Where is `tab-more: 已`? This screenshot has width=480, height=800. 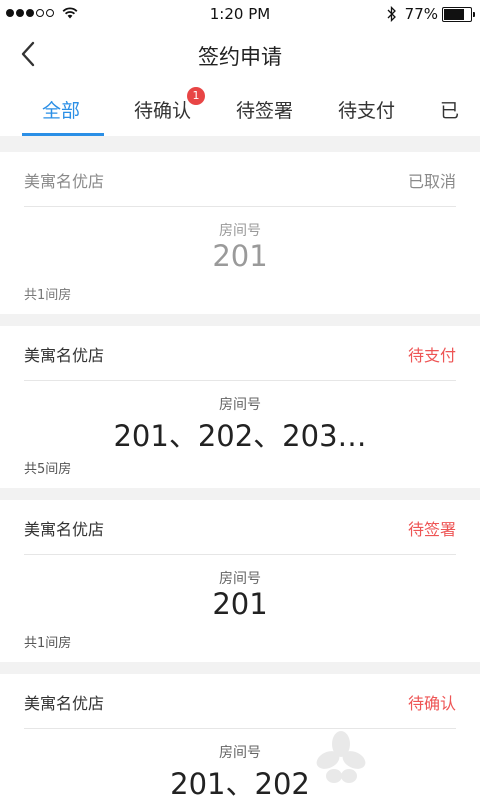
tab-more: 已 is located at coordinates (449, 109).